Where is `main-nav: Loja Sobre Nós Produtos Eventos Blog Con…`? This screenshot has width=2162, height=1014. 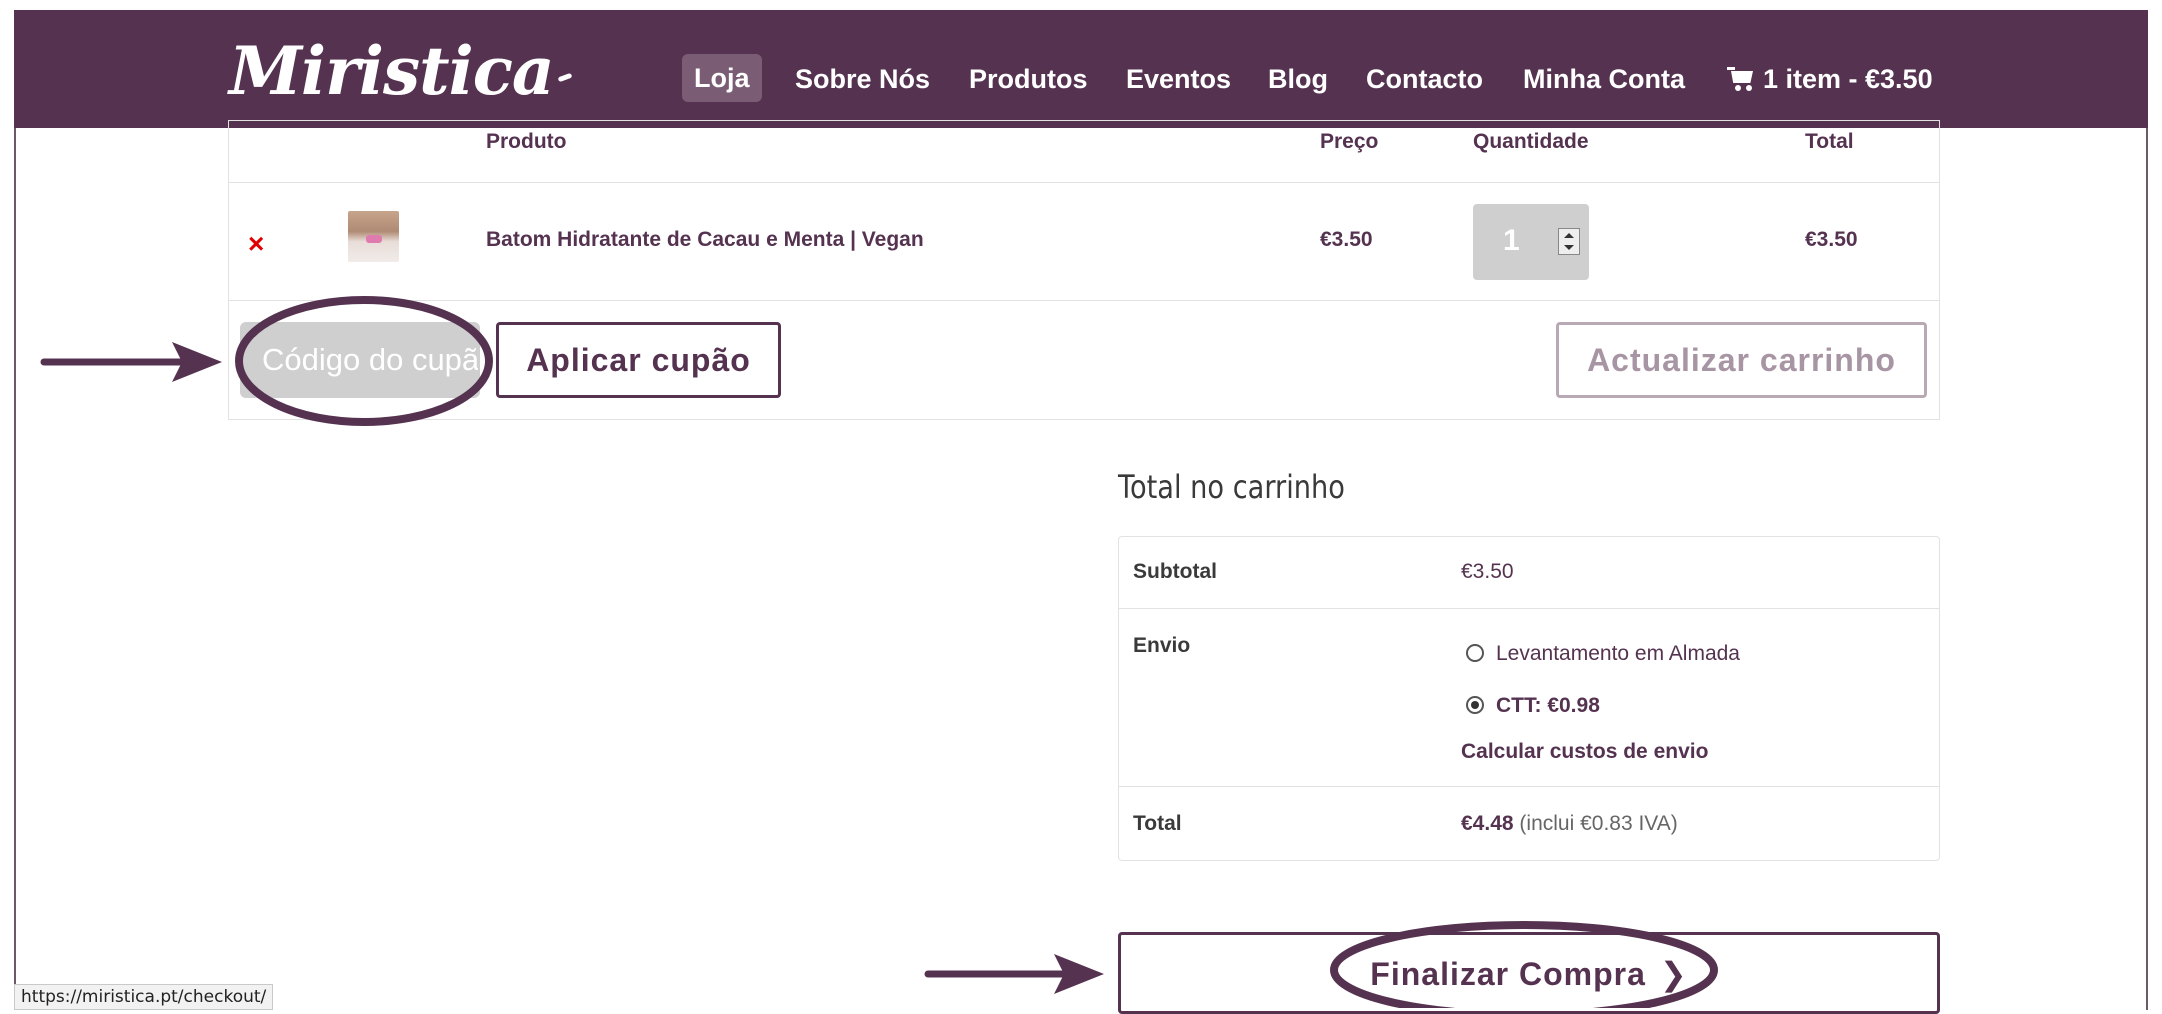
main-nav: Loja Sobre Nós Produtos Eventos Blog Con… is located at coordinates (1081, 79).